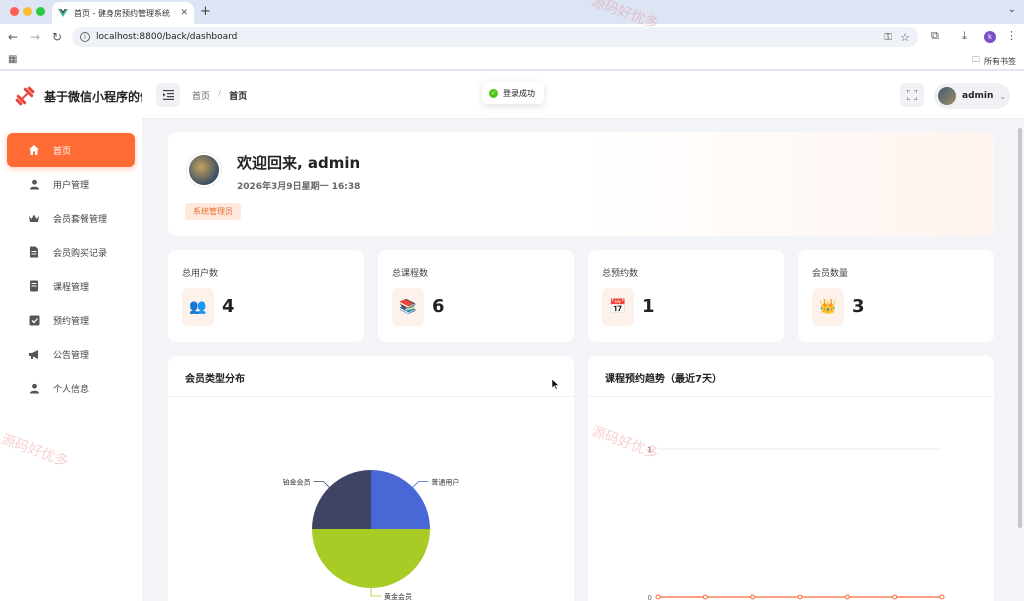 The width and height of the screenshot is (1024, 601). I want to click on users-icon: 👥, so click(198, 307).